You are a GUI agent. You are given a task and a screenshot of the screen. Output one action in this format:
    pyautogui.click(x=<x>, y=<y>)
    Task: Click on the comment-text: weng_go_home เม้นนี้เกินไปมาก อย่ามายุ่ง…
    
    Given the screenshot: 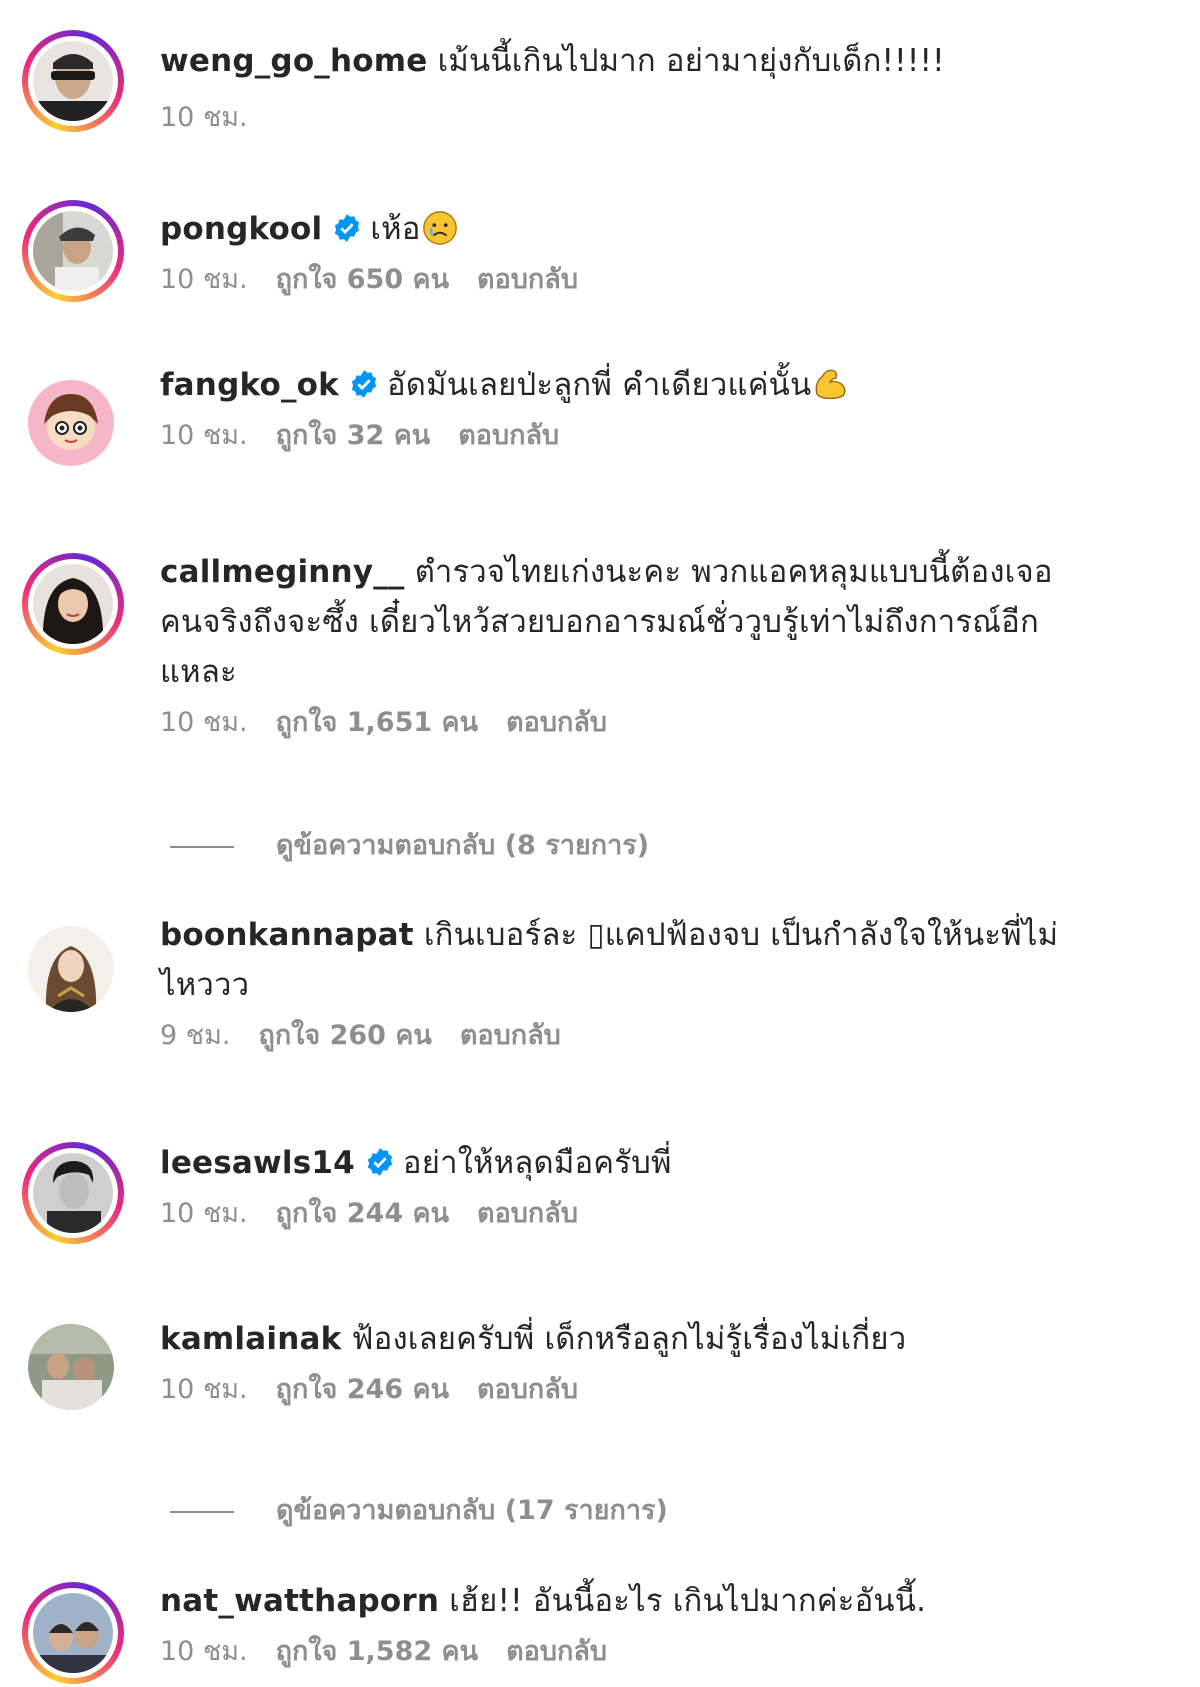 What is the action you would take?
    pyautogui.click(x=655, y=61)
    